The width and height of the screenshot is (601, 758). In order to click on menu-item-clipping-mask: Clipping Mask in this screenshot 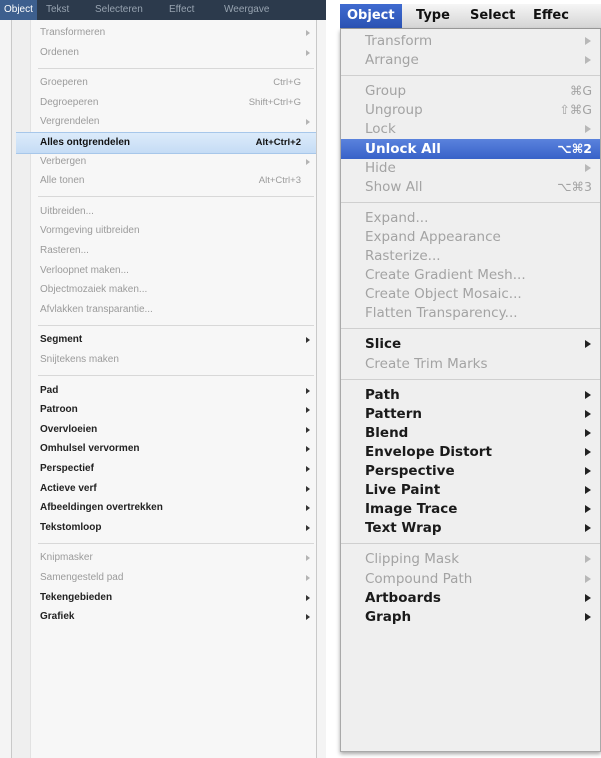, I will do `click(470, 559)`.